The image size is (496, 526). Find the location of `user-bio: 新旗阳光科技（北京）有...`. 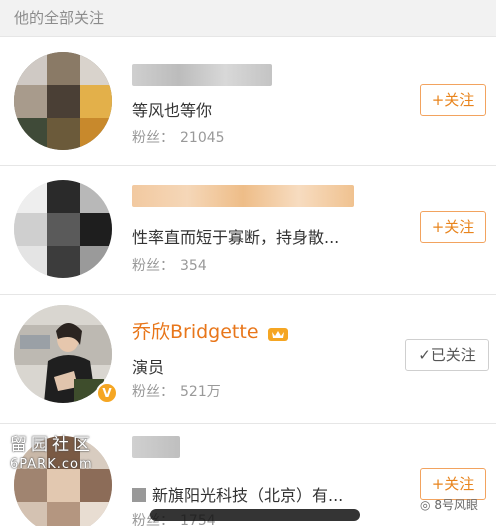

user-bio: 新旗阳光科技（北京）有... is located at coordinates (237, 494).